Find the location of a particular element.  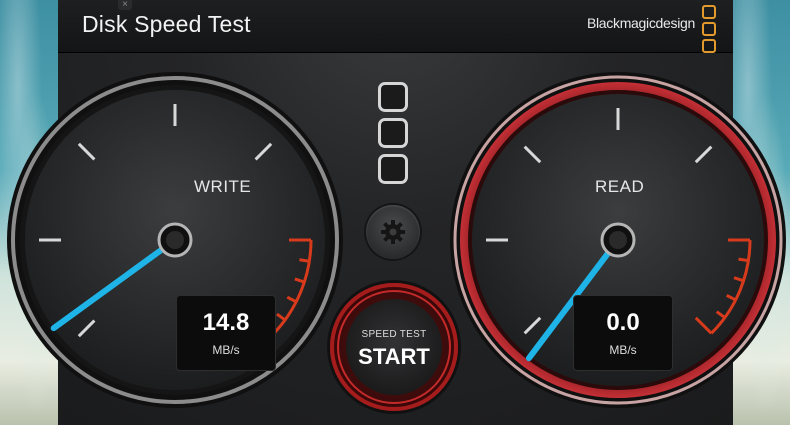

write-readout: 14.8 MB/s is located at coordinates (226, 333).